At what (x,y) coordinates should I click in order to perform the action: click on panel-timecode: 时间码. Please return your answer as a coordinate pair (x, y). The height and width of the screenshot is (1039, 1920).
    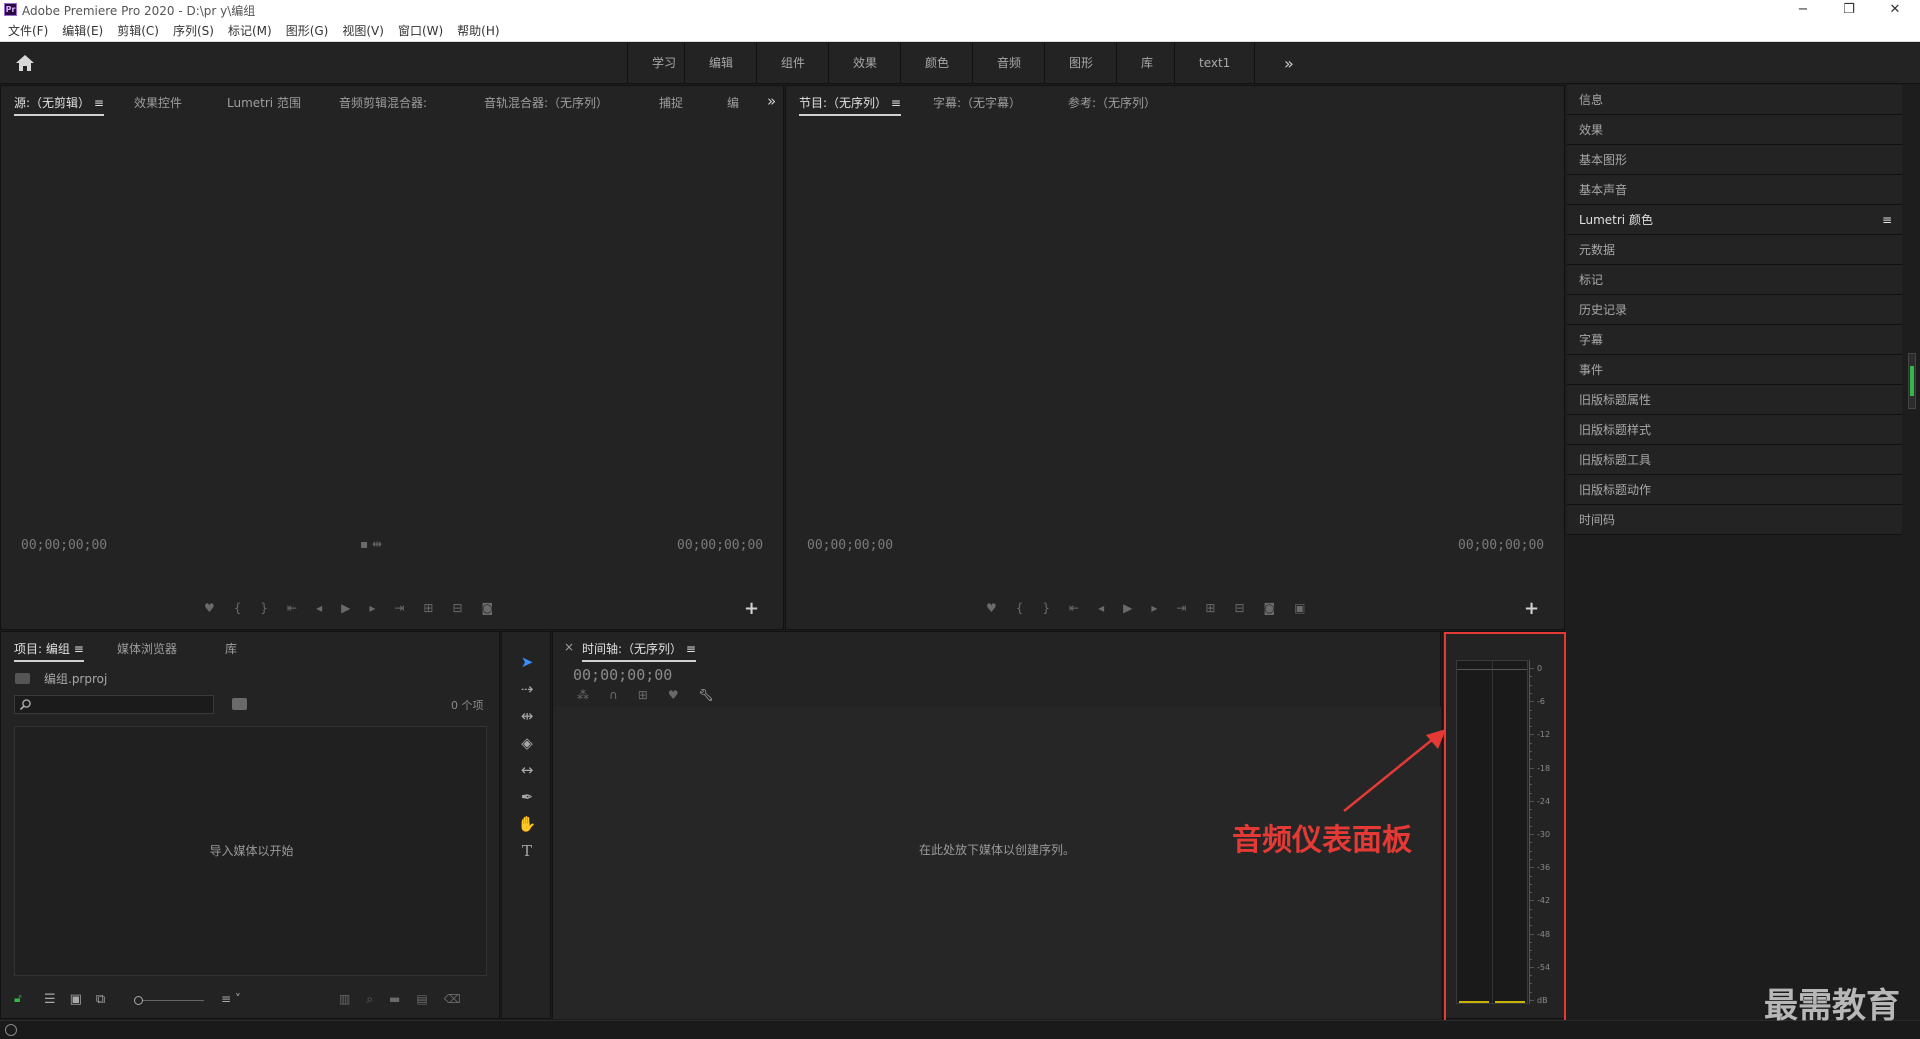
    Looking at the image, I should click on (1734, 520).